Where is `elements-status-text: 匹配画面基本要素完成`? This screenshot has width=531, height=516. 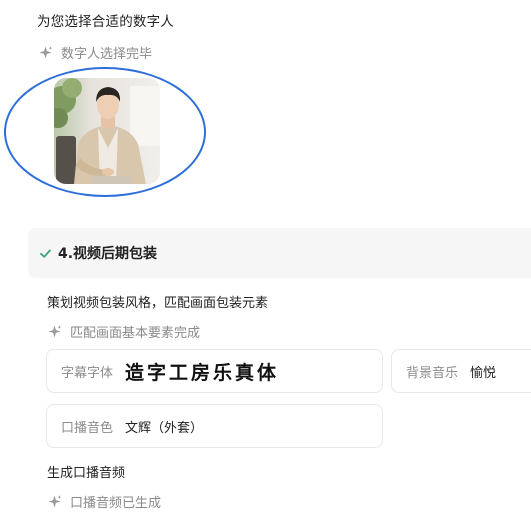 elements-status-text: 匹配画面基本要素完成 is located at coordinates (135, 333).